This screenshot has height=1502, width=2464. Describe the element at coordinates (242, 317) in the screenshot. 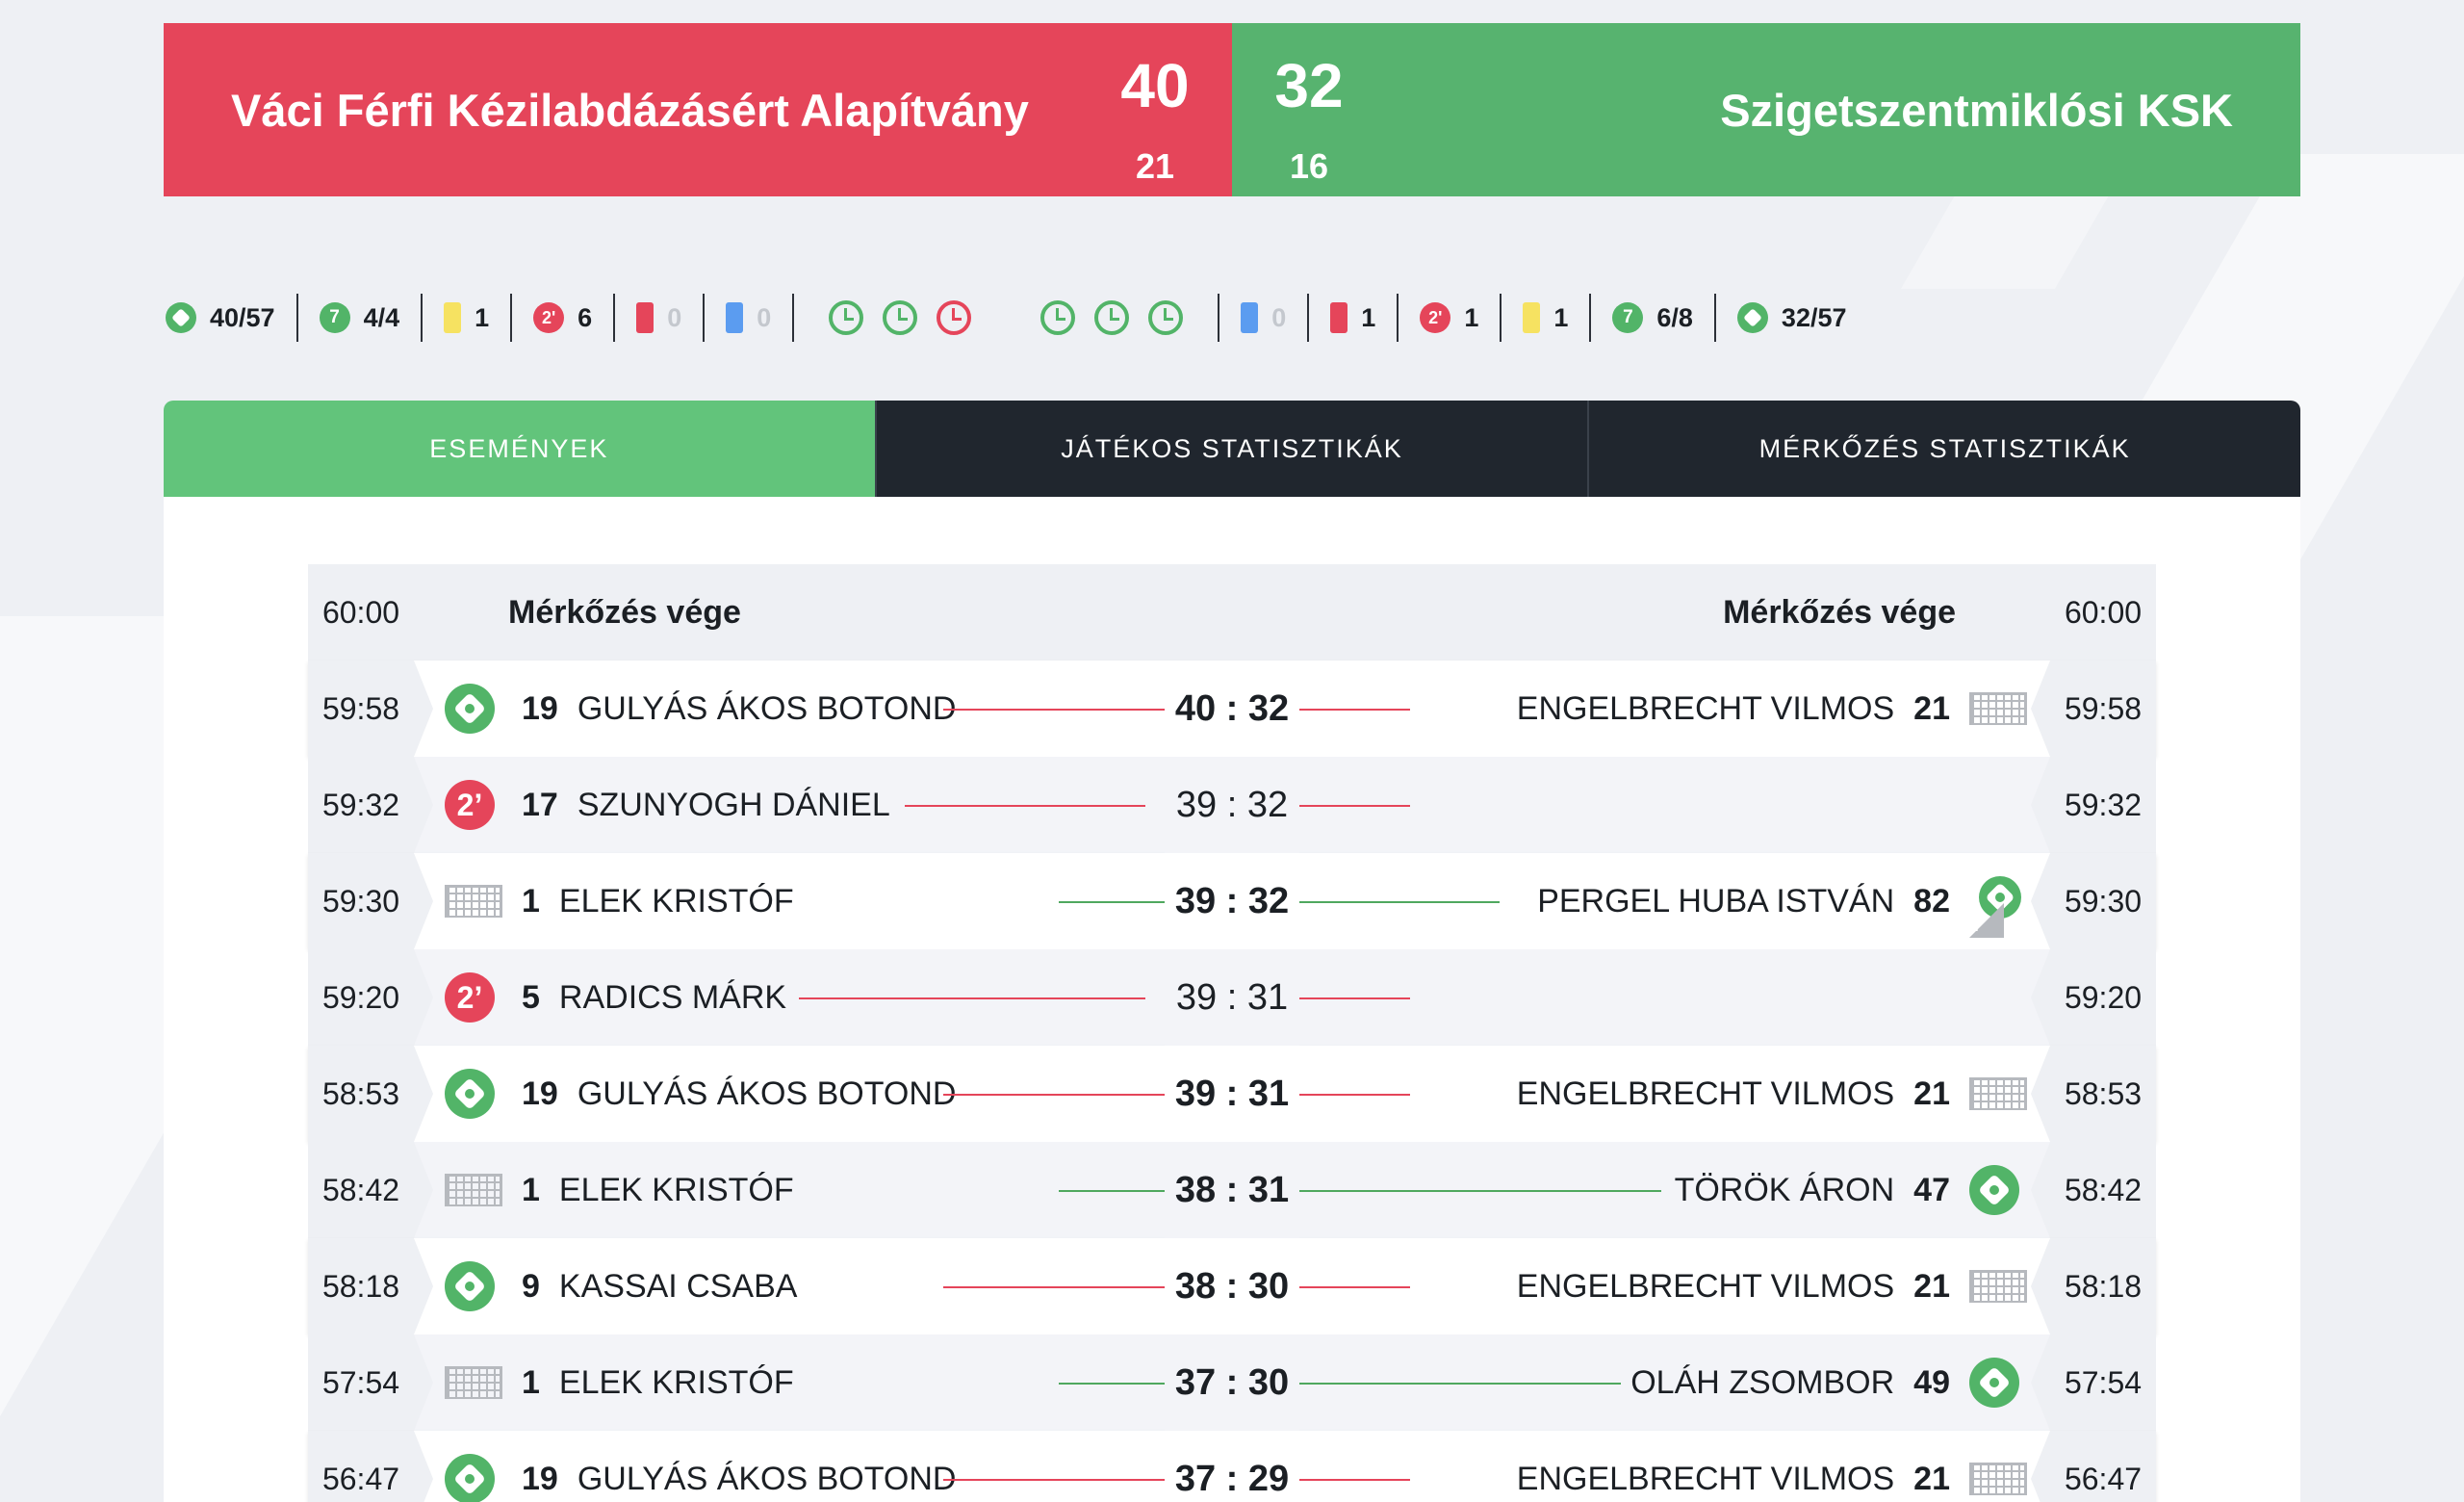

I see `home-goals-value: 40/57` at that location.